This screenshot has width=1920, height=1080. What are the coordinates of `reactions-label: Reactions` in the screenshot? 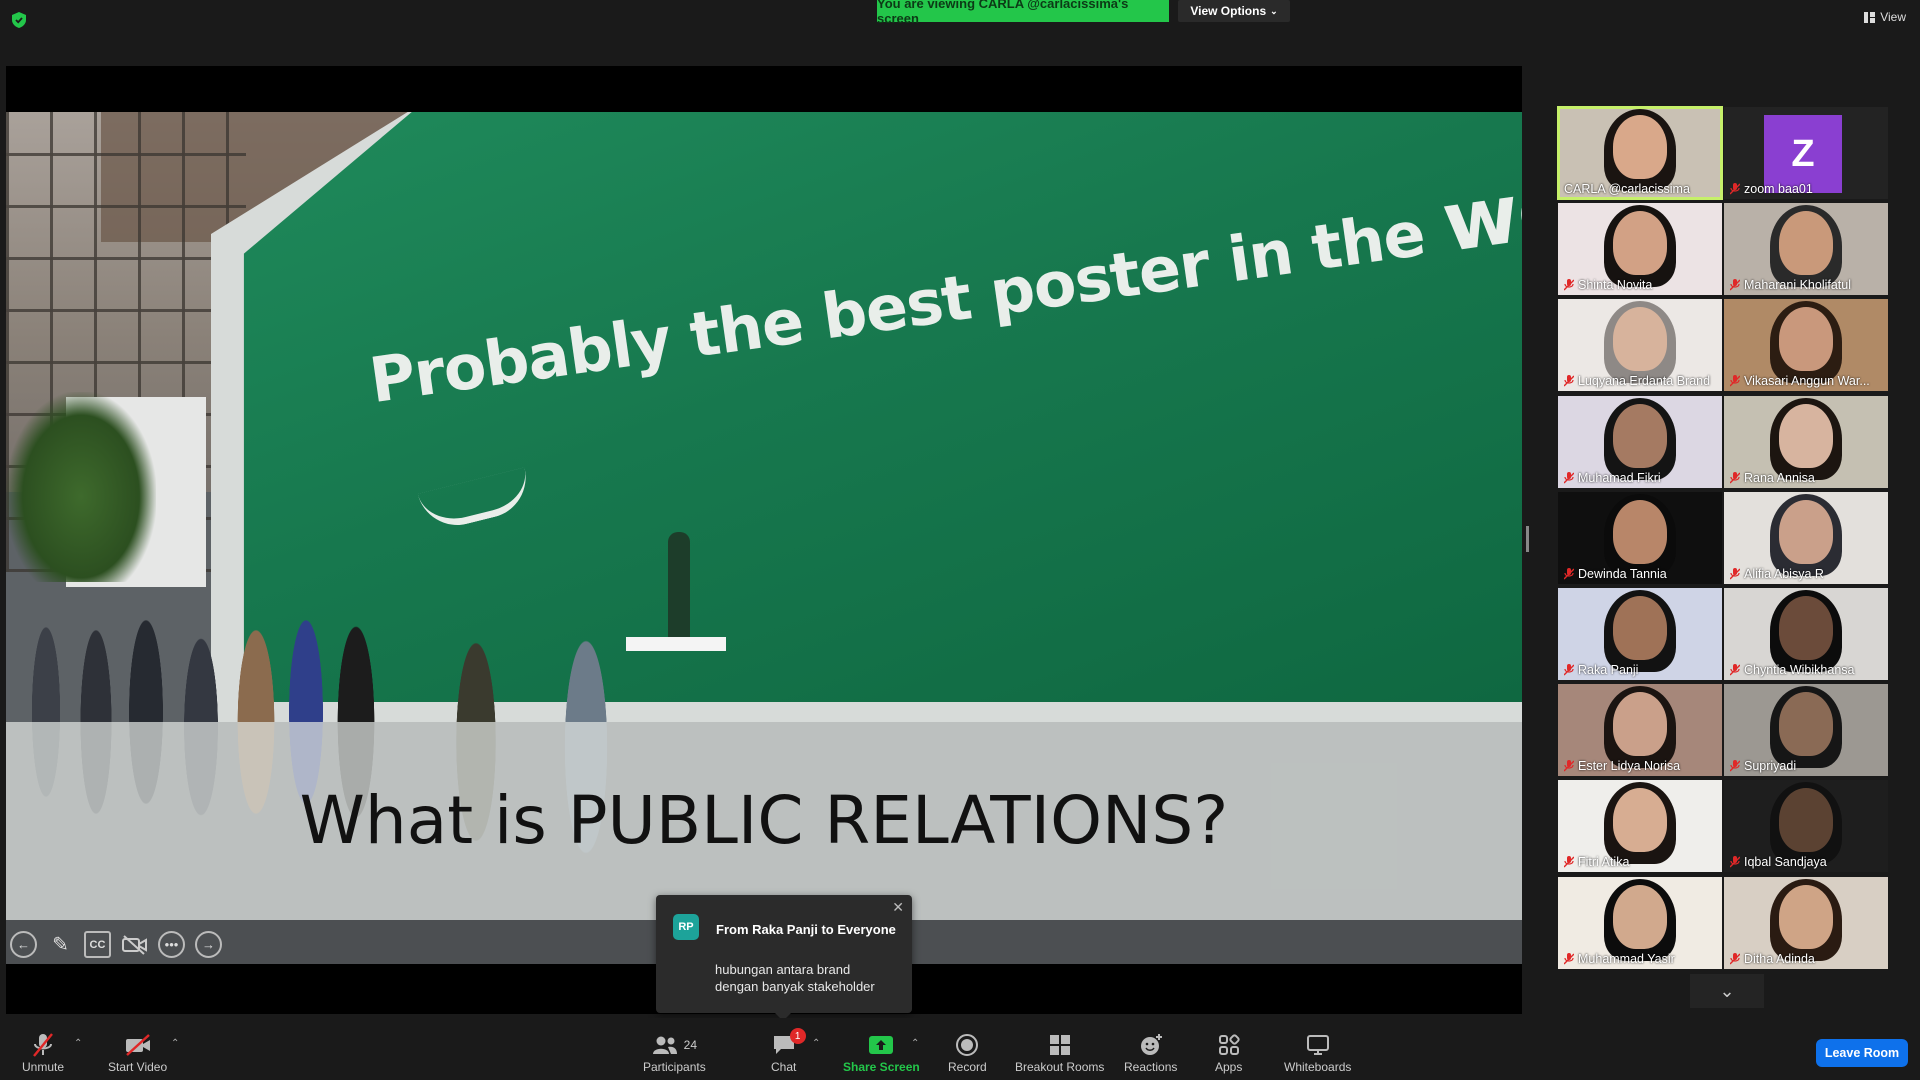 It's located at (1151, 1067).